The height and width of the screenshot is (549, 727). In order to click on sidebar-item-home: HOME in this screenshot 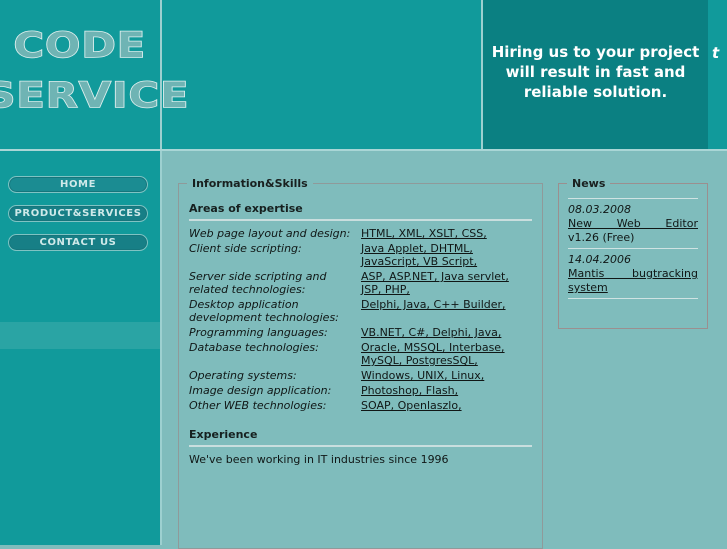, I will do `click(78, 184)`.